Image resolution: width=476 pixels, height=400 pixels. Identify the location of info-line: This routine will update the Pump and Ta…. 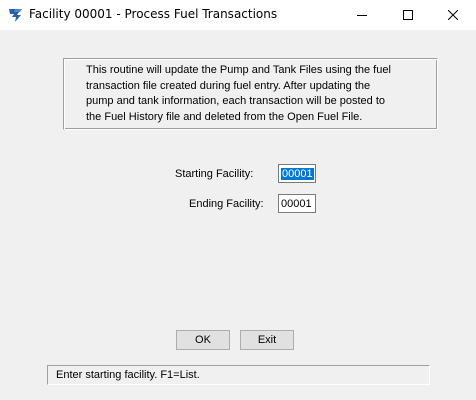
(238, 70).